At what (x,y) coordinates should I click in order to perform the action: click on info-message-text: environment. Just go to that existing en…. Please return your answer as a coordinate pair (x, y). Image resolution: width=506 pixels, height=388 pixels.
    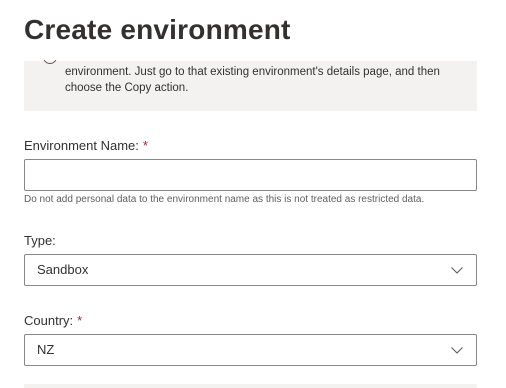
    Looking at the image, I should click on (252, 80).